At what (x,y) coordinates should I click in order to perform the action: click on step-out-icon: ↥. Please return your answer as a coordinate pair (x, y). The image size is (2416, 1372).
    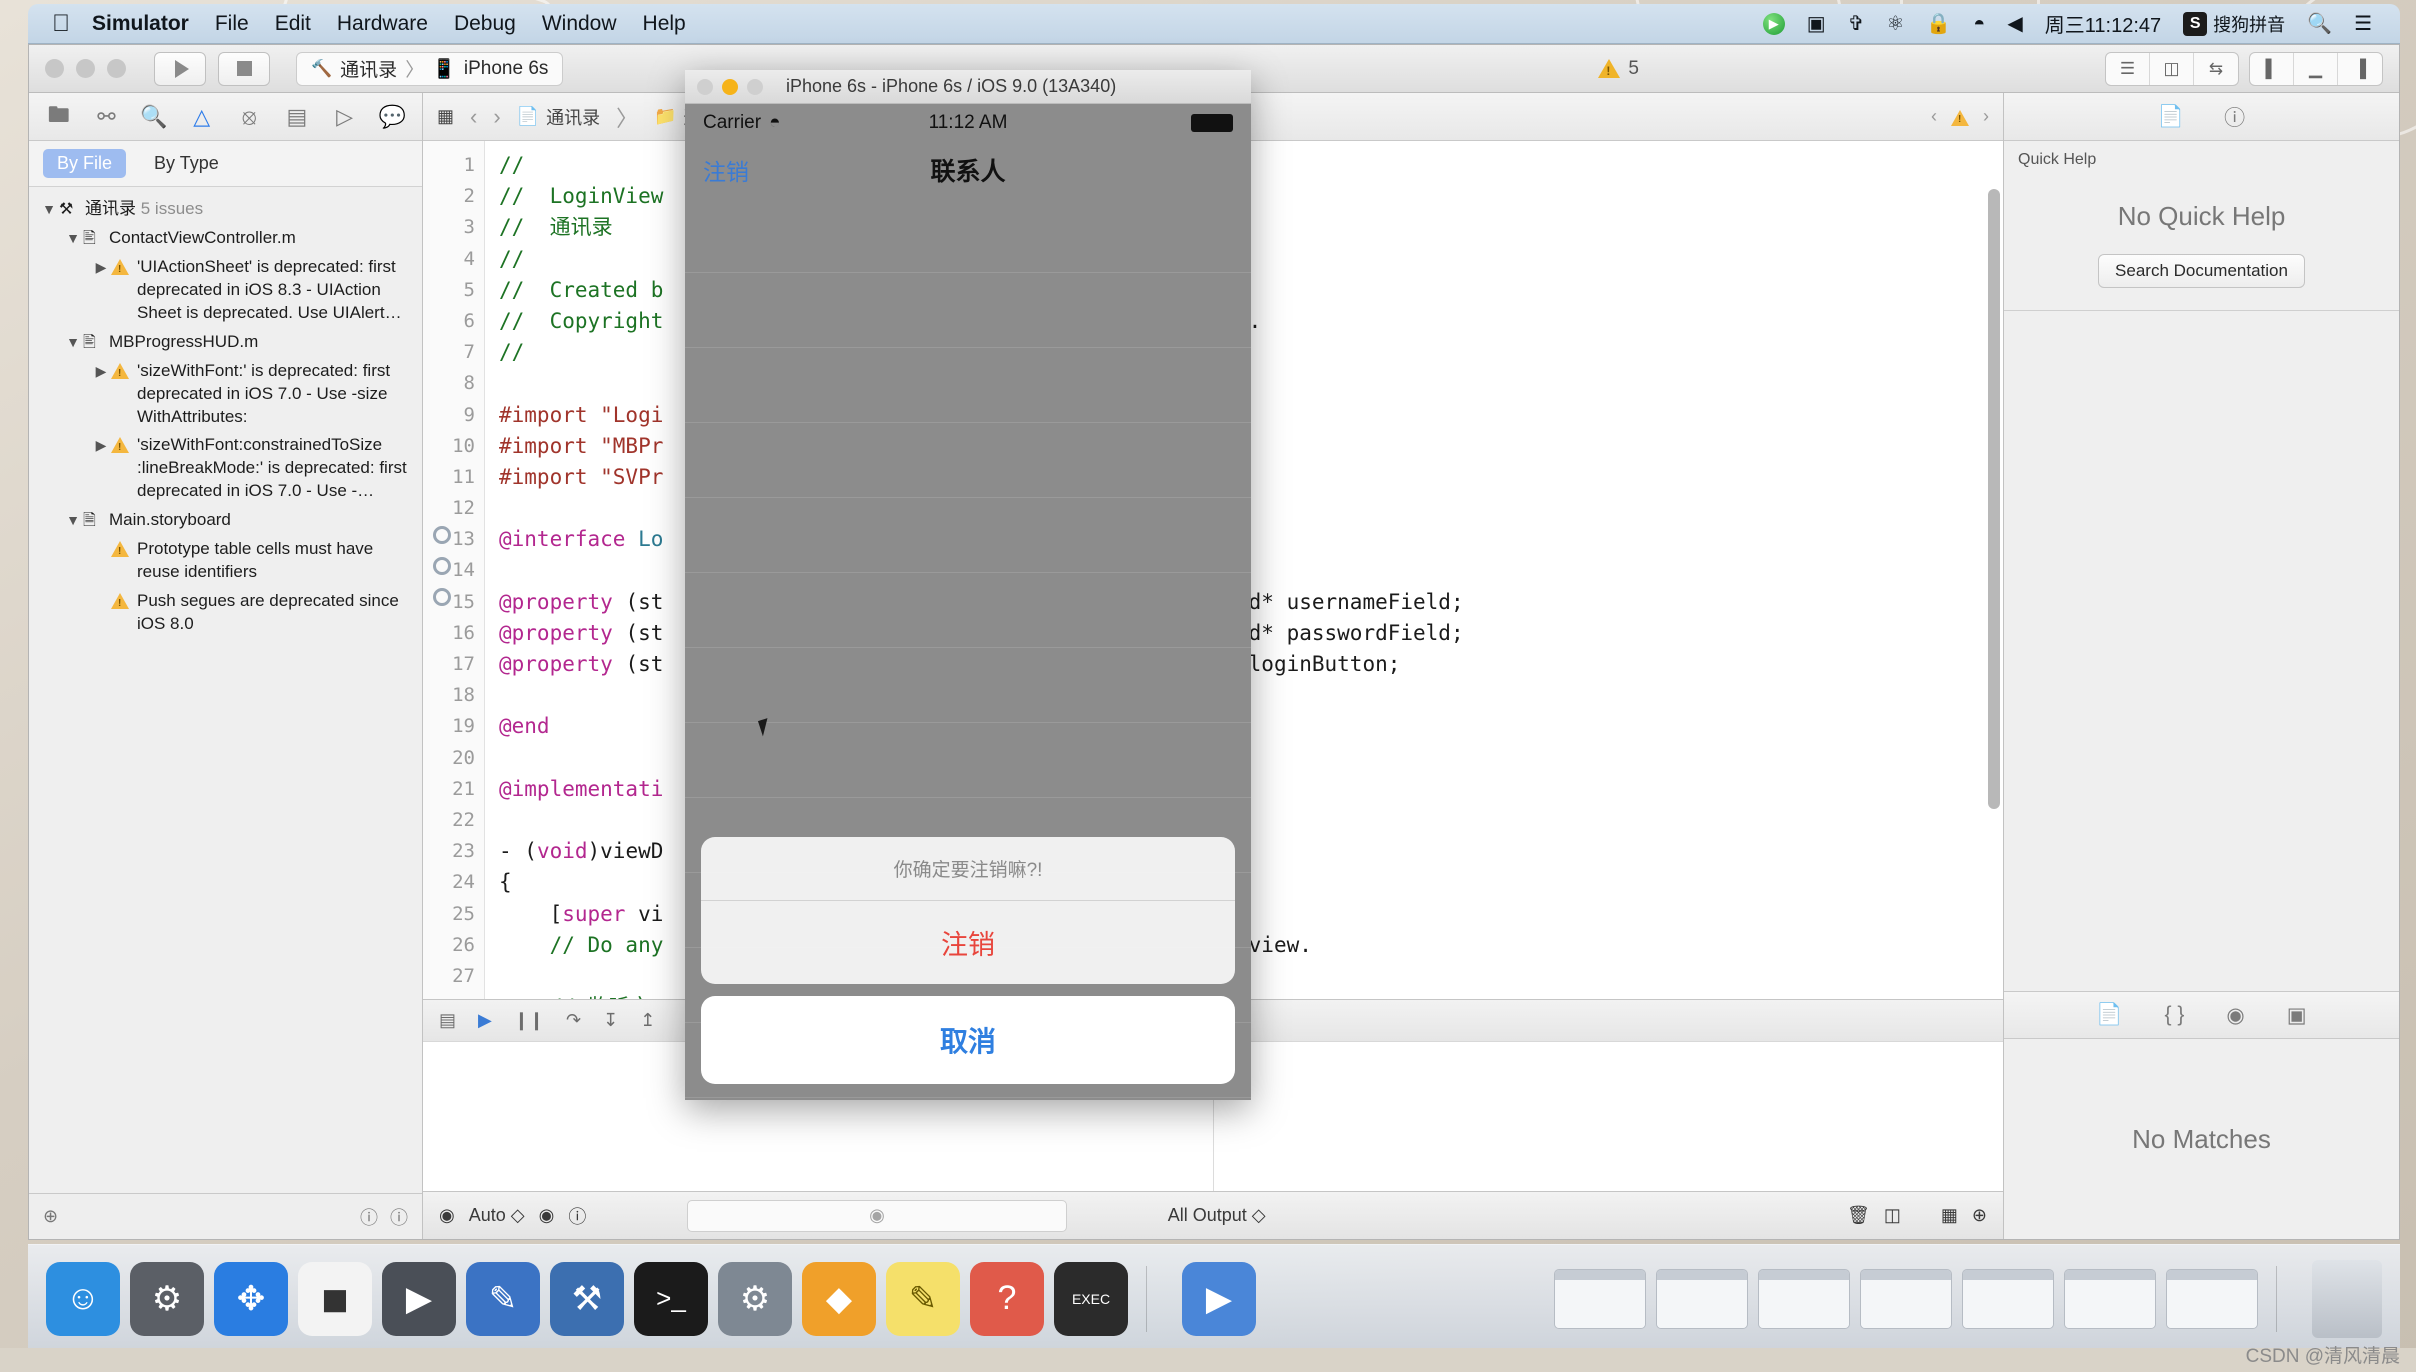
    Looking at the image, I should click on (647, 1020).